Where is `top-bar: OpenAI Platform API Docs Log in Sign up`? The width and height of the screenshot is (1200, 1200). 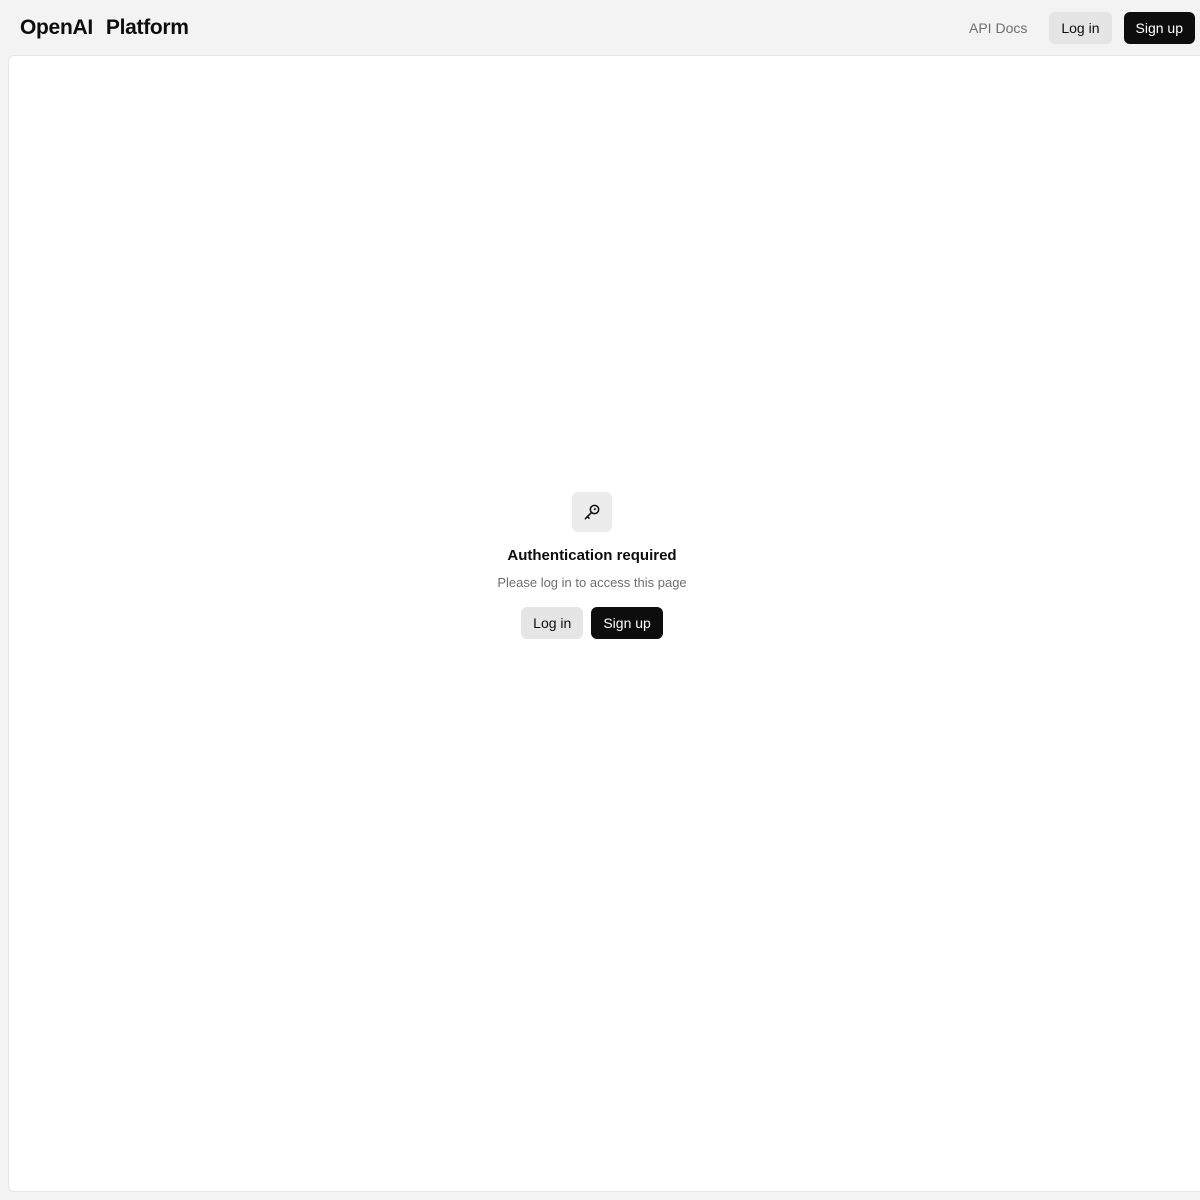 top-bar: OpenAI Platform API Docs Log in Sign up is located at coordinates (600, 27).